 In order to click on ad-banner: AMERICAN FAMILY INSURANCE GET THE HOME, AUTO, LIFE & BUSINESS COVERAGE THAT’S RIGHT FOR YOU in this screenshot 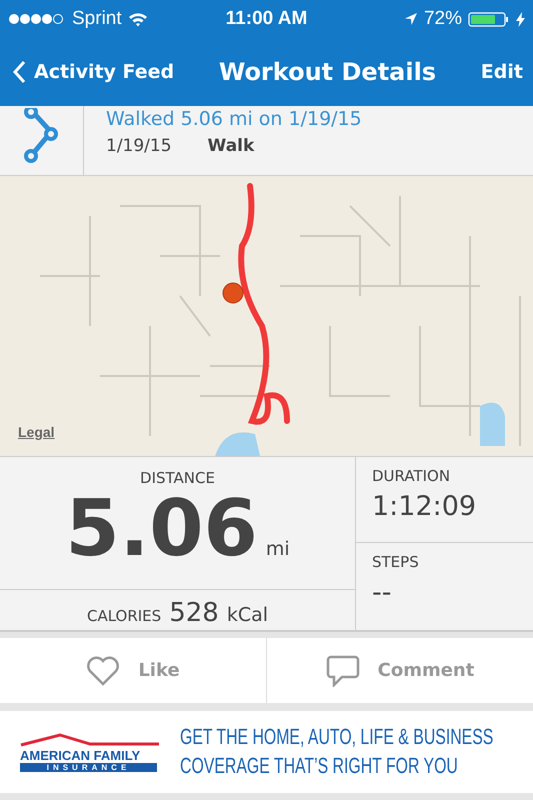, I will do `click(266, 752)`.